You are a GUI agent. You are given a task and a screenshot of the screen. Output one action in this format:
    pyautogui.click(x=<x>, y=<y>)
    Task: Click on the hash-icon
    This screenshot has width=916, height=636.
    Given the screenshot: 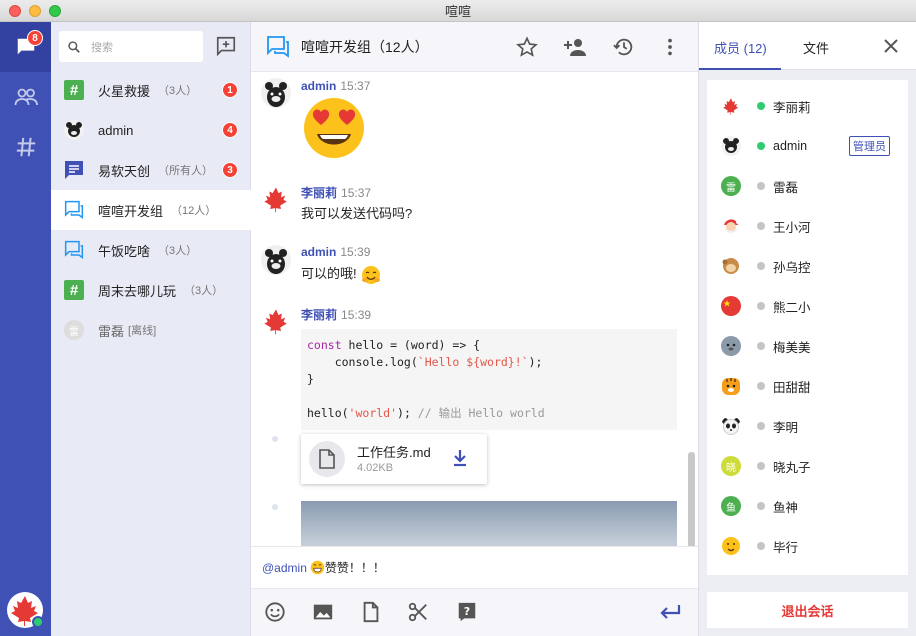 What is the action you would take?
    pyautogui.click(x=25, y=147)
    